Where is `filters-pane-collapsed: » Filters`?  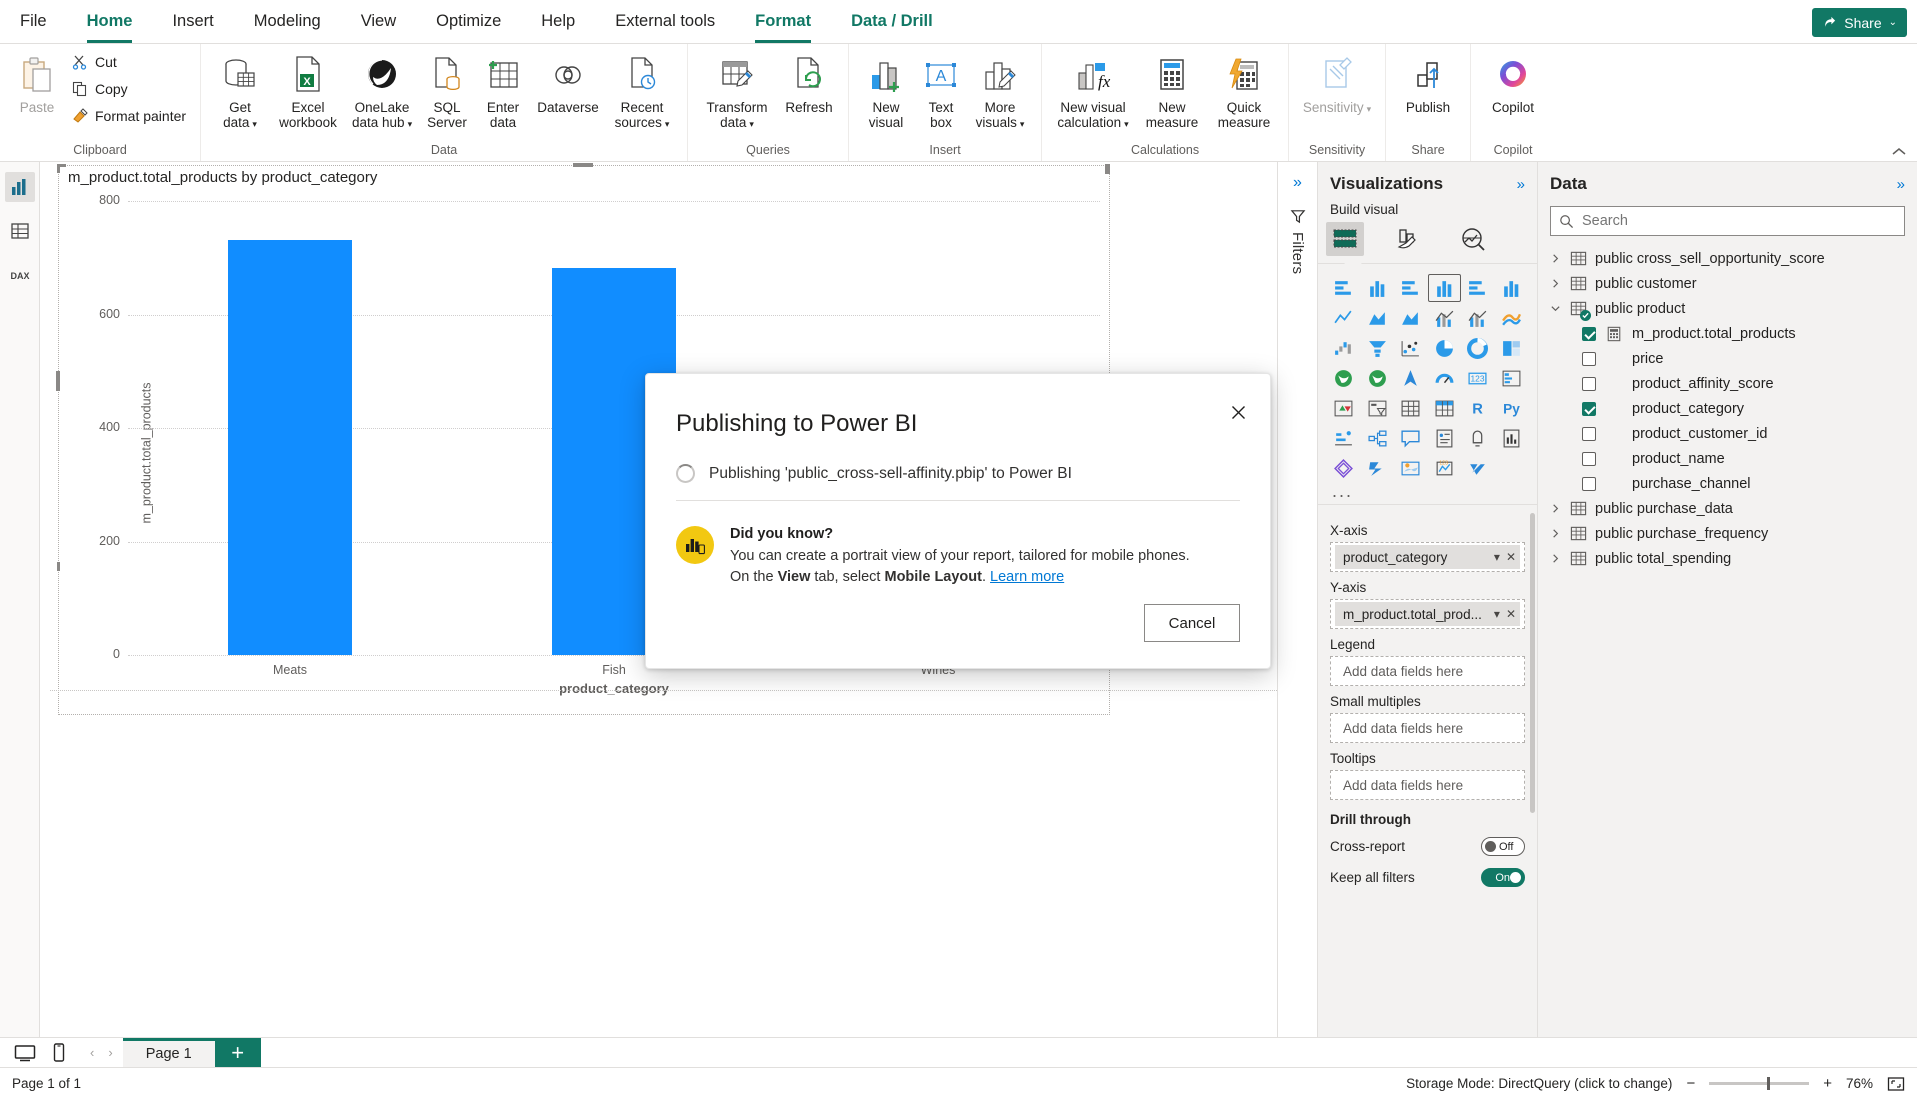
filters-pane-collapsed: » Filters is located at coordinates (1297, 599).